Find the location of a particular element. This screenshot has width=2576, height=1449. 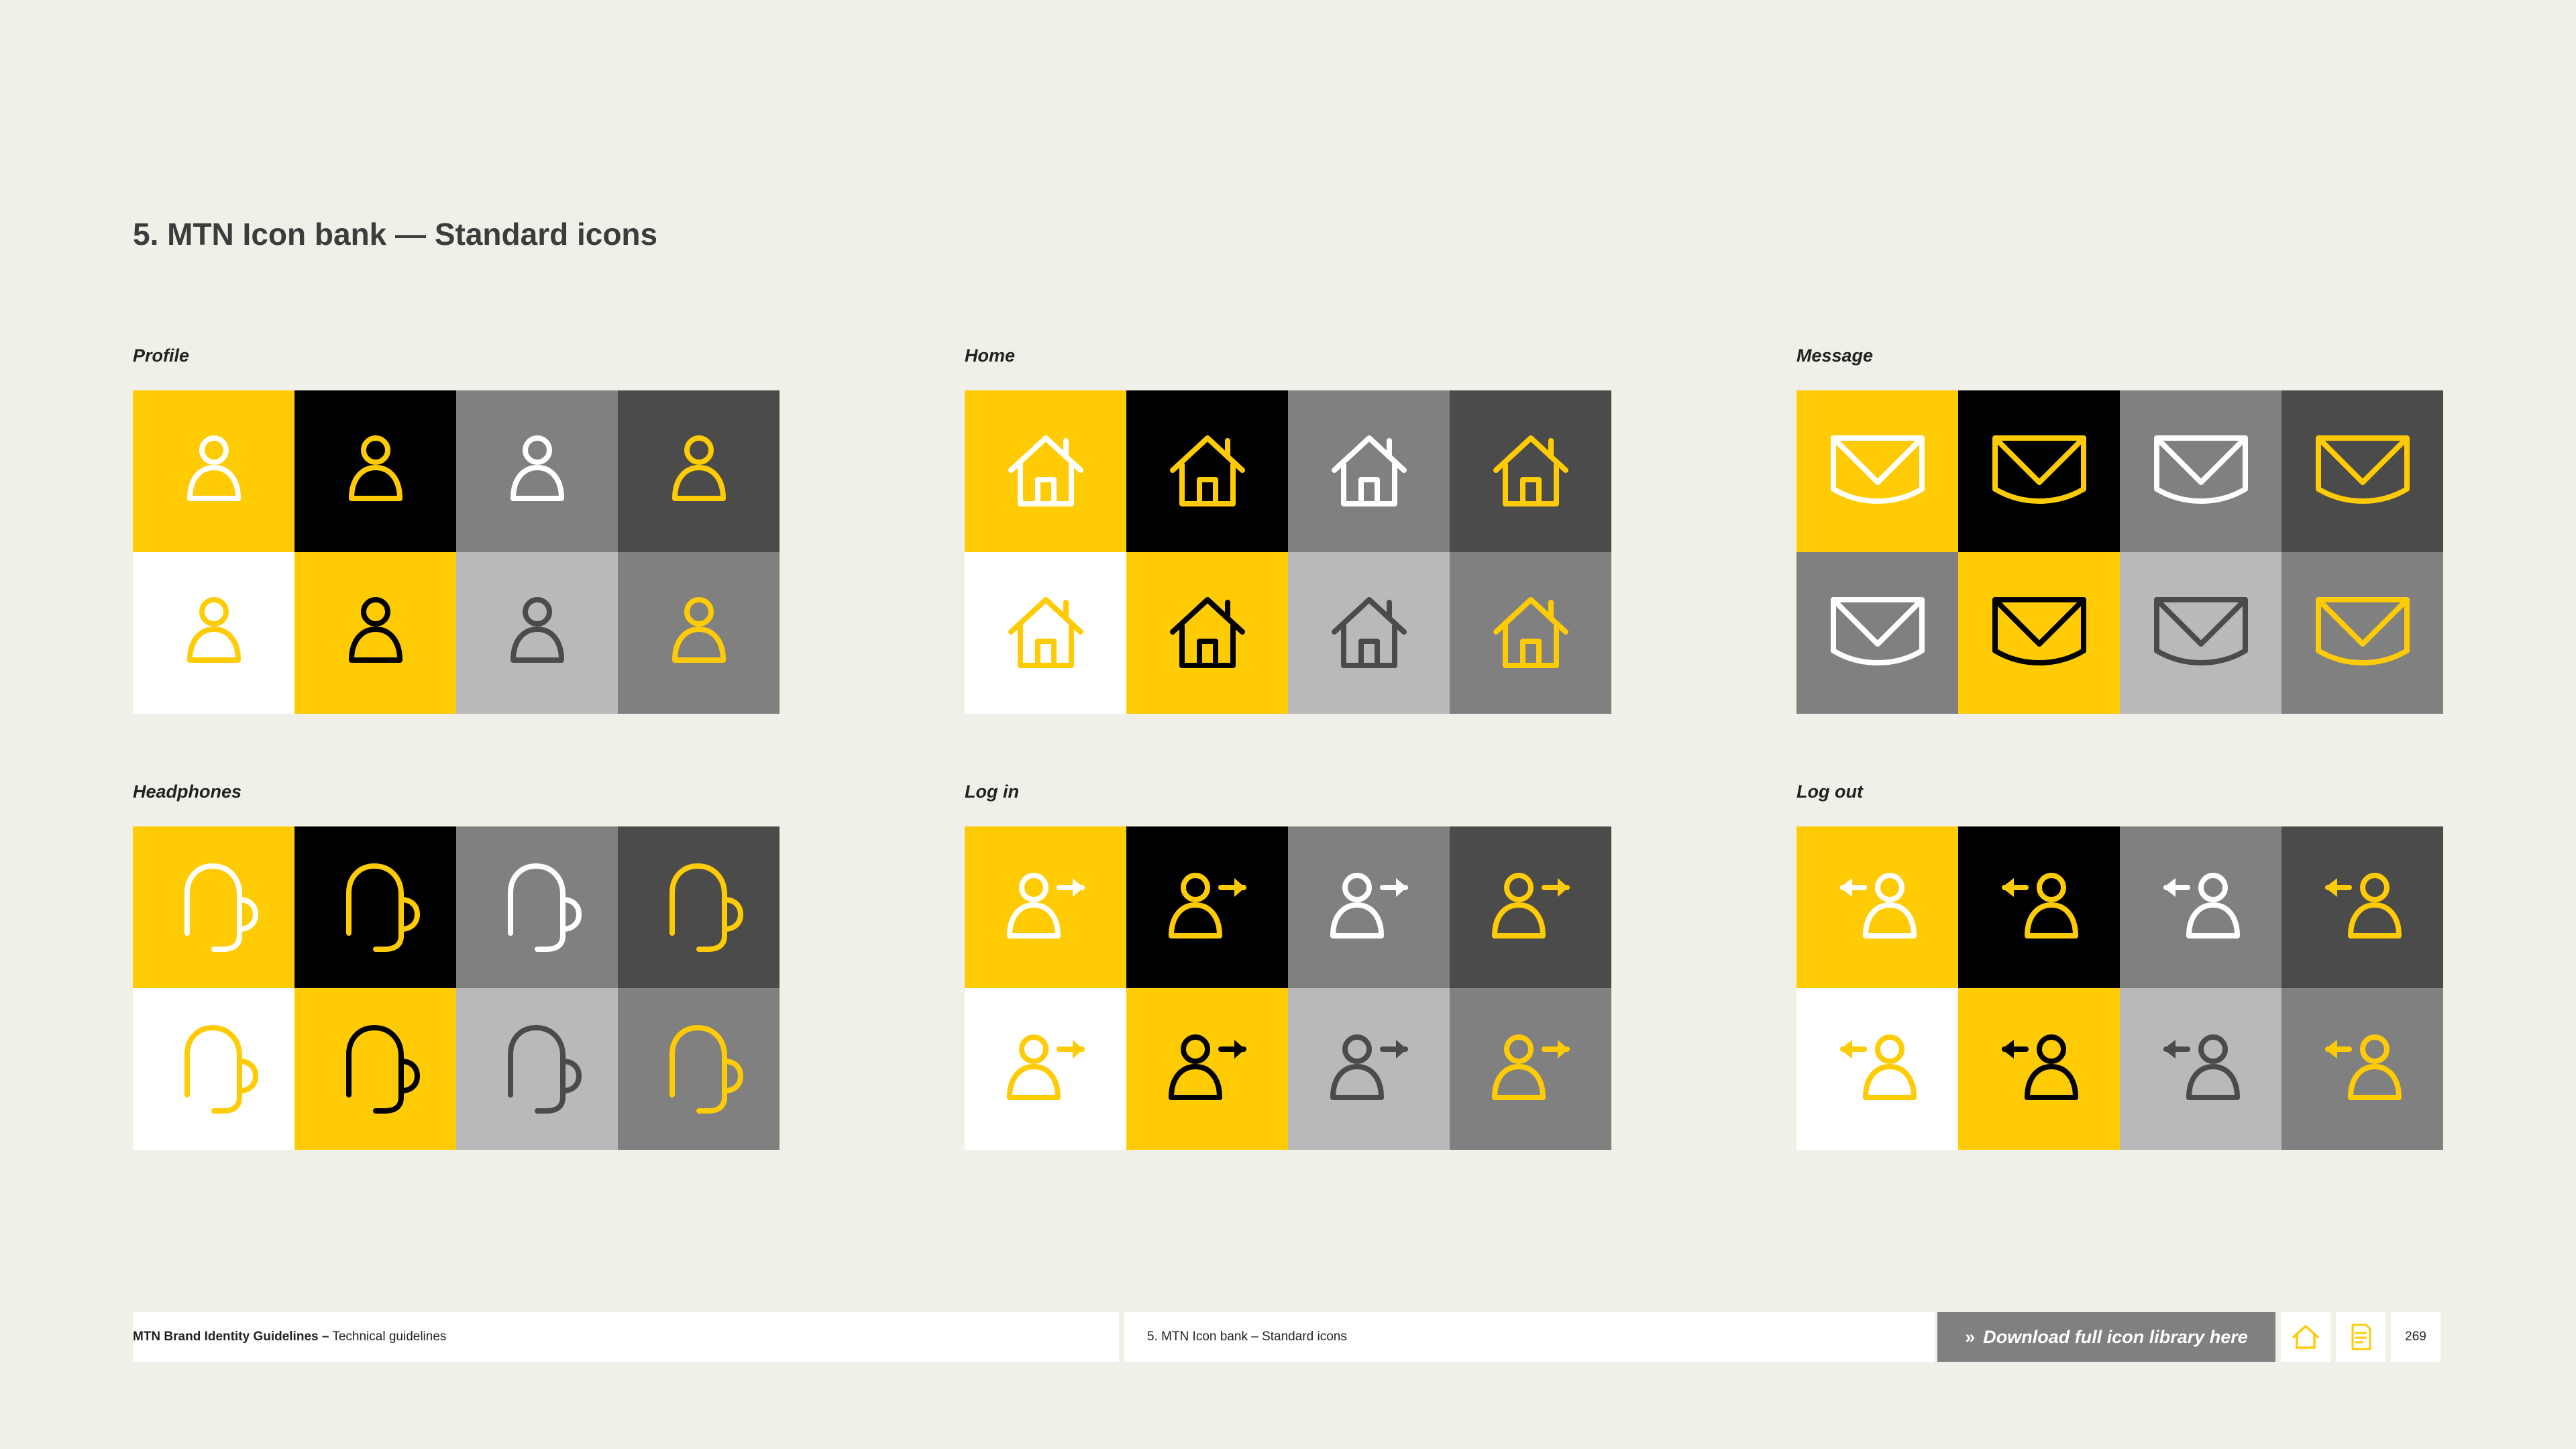

footer-brand-title: MTN Brand Identity Guidelines – is located at coordinates (231, 1337).